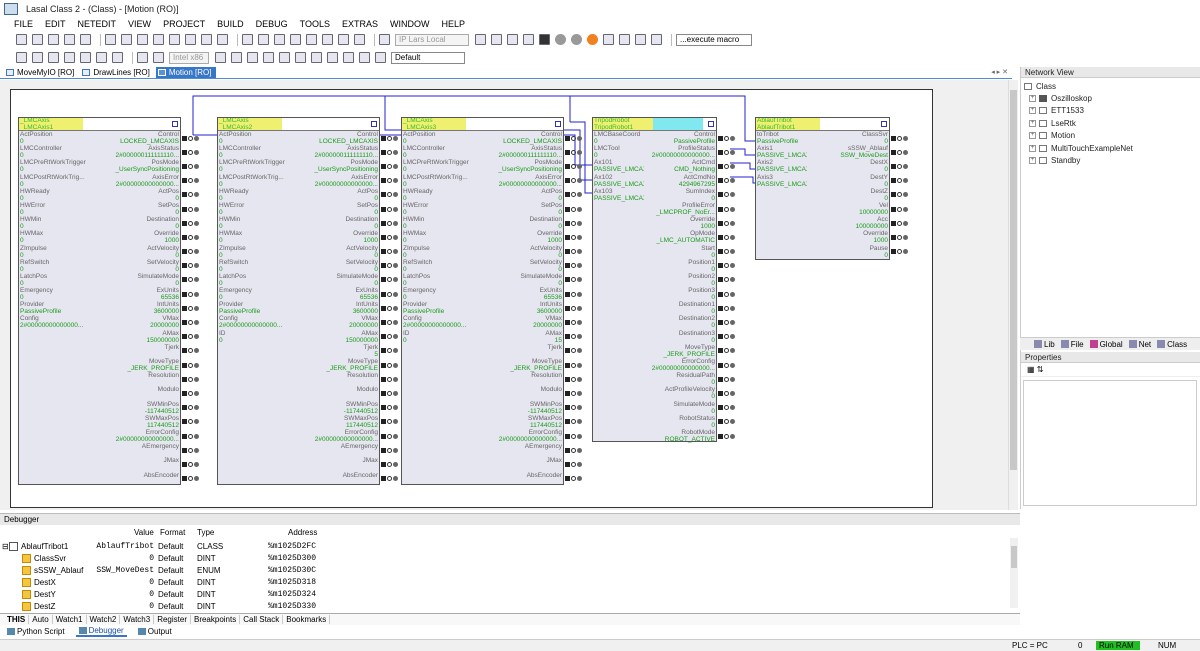  Describe the element at coordinates (624, 39) in the screenshot. I see `trace-icon` at that location.